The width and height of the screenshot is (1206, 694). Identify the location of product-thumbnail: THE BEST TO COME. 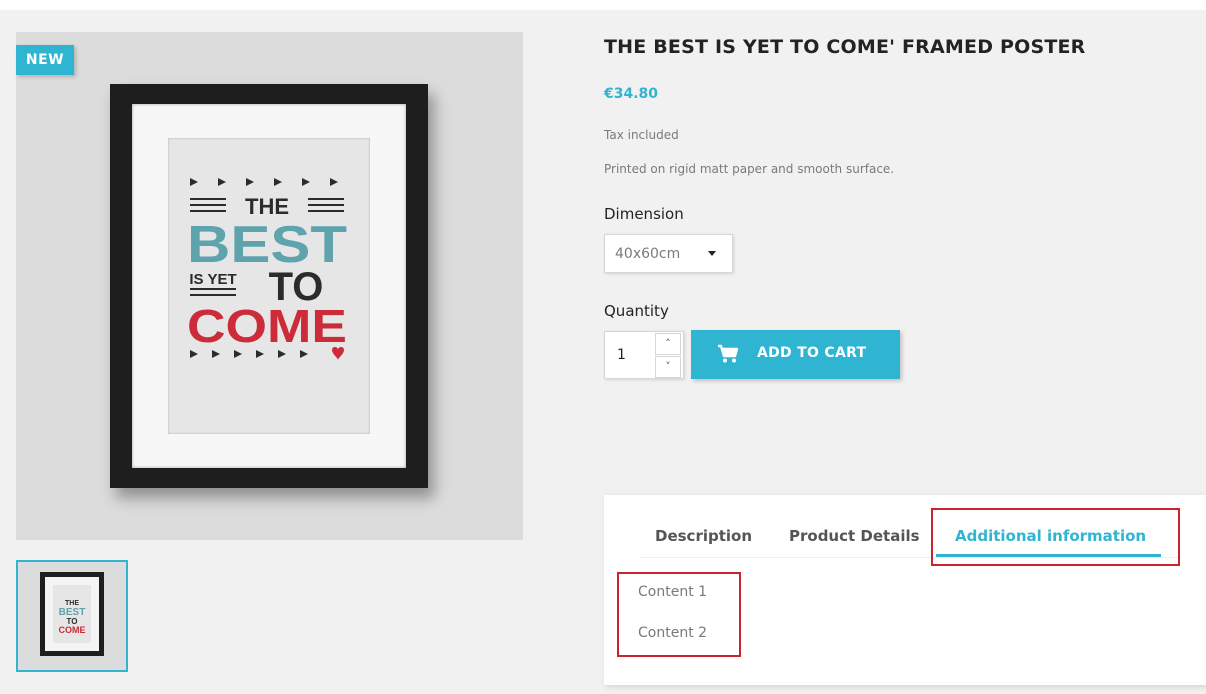
(72, 616).